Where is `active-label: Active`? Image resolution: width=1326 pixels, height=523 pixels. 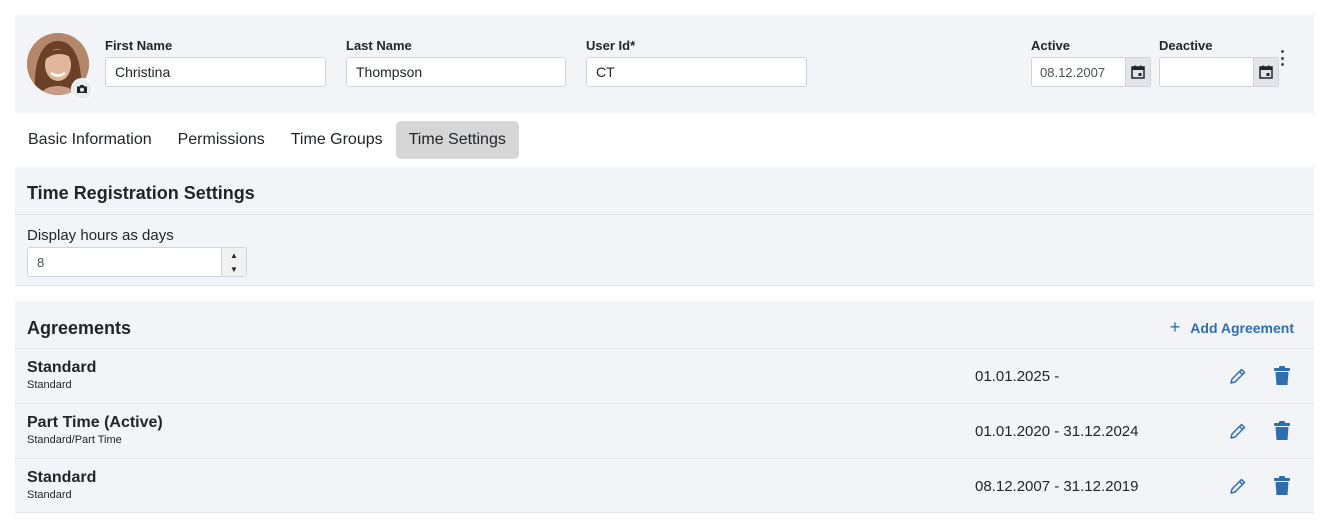 active-label: Active is located at coordinates (1051, 45).